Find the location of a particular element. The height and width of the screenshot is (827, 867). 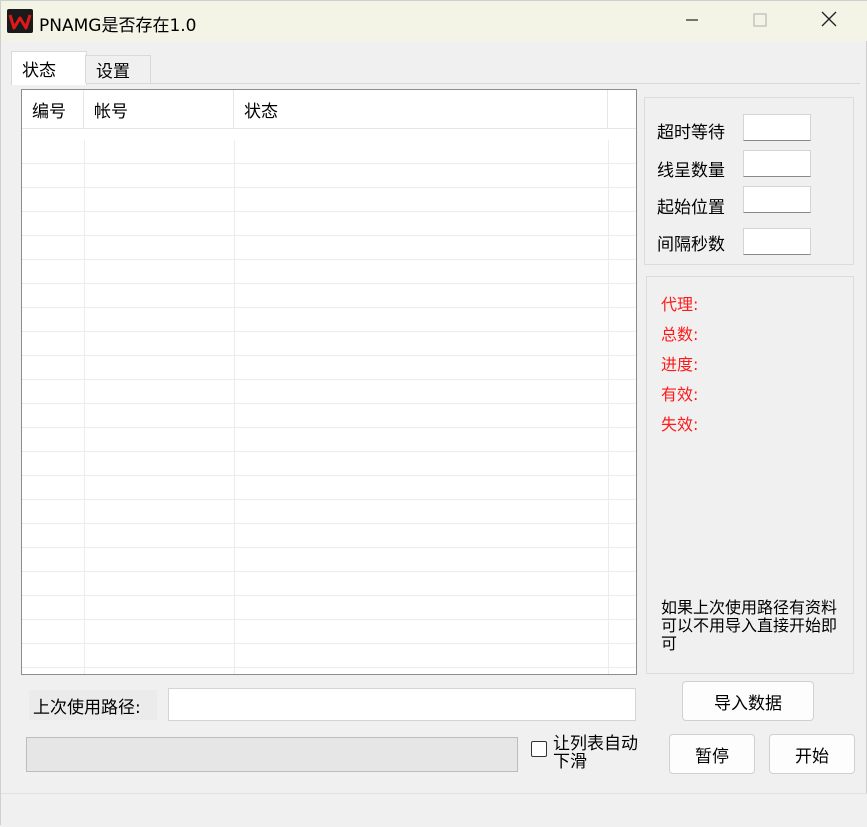

valid-label: 有效: is located at coordinates (680, 394).